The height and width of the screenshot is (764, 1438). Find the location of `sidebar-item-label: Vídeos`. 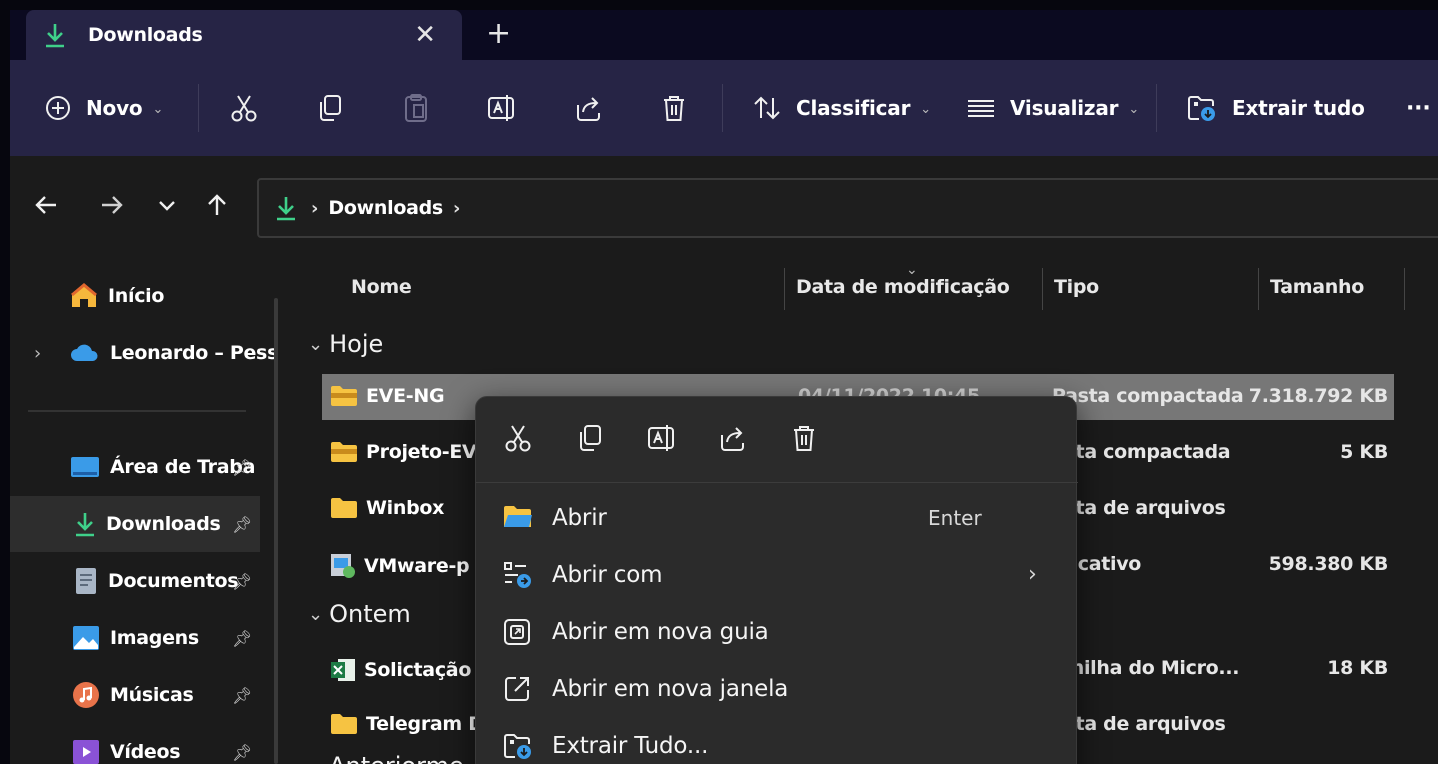

sidebar-item-label: Vídeos is located at coordinates (145, 752).